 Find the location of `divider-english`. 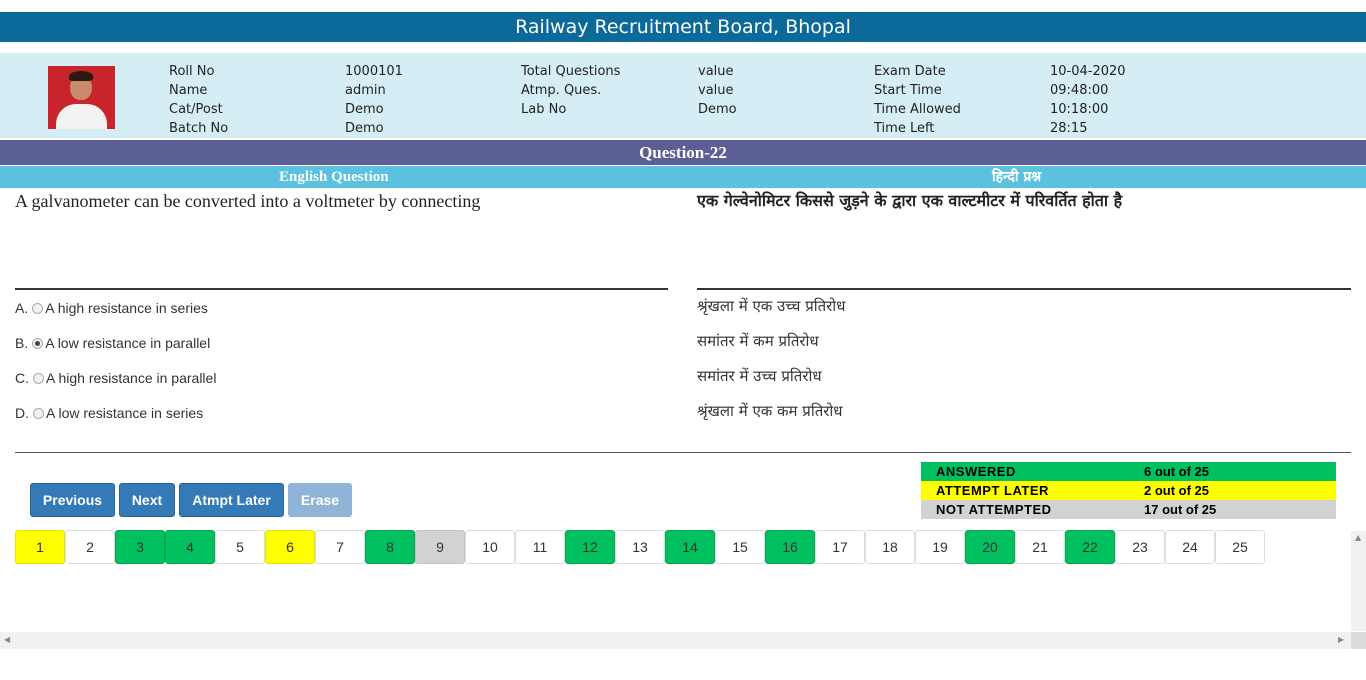

divider-english is located at coordinates (341, 289).